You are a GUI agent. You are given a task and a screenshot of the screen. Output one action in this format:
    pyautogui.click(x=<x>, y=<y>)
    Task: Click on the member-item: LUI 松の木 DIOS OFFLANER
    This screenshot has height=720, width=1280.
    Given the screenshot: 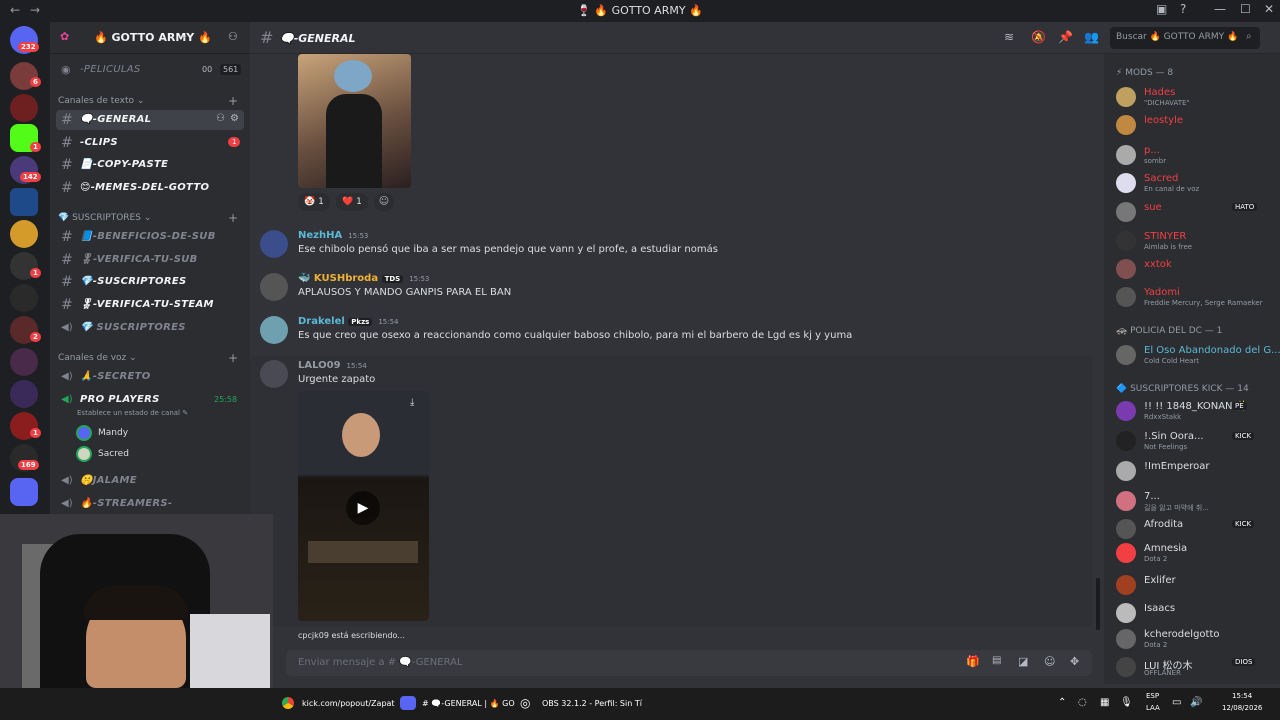 What is the action you would take?
    pyautogui.click(x=1195, y=667)
    